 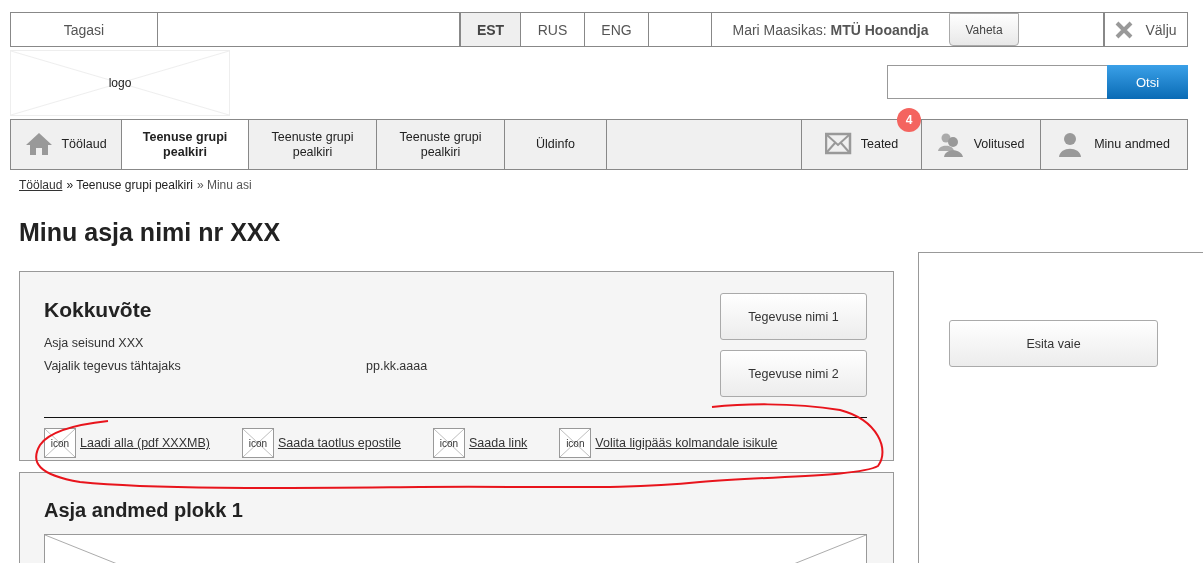 What do you see at coordinates (185, 144) in the screenshot?
I see `nav-tab: Teenuse grupi pealkiri` at bounding box center [185, 144].